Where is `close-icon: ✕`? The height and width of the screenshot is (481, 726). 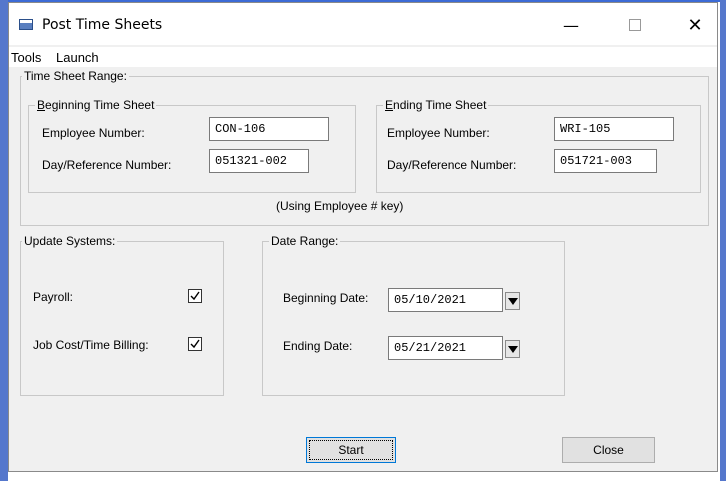
close-icon: ✕ is located at coordinates (695, 25).